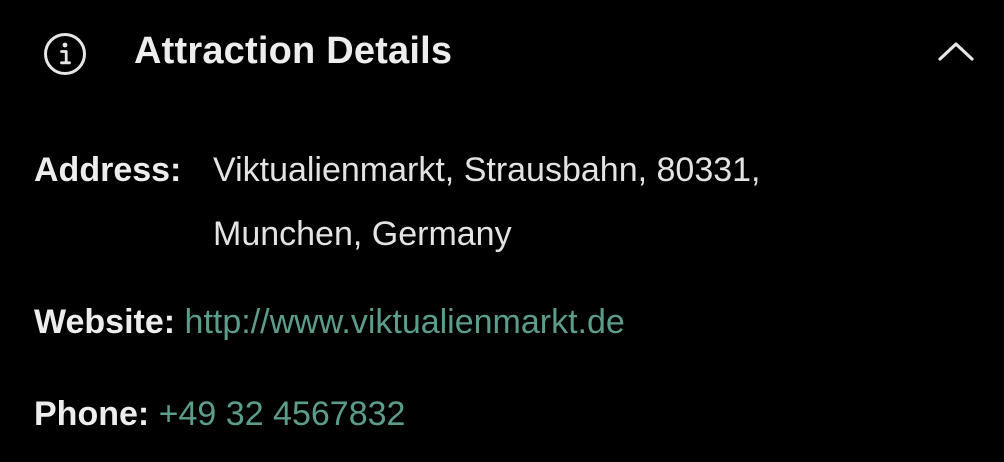  Describe the element at coordinates (282, 414) in the screenshot. I see `phone-link: +49 32 4567832` at that location.